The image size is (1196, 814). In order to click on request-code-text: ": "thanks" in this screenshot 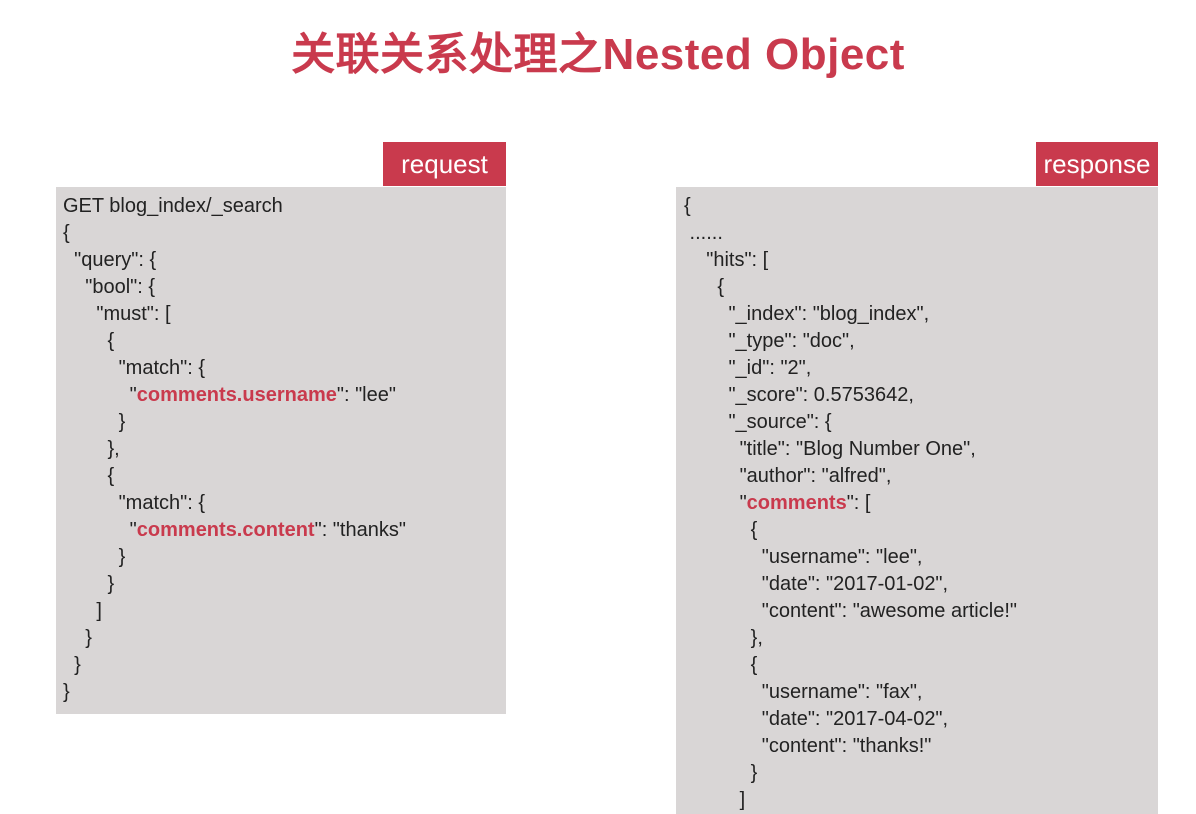, I will do `click(360, 530)`.